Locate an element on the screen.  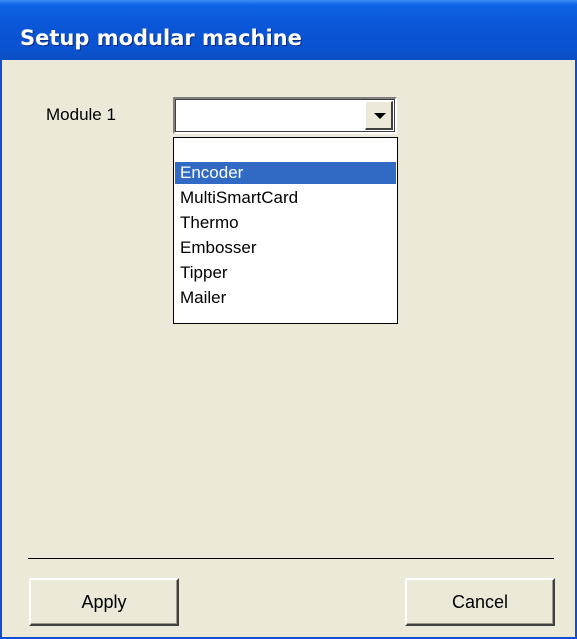
apply-button: Apply is located at coordinates (104, 602).